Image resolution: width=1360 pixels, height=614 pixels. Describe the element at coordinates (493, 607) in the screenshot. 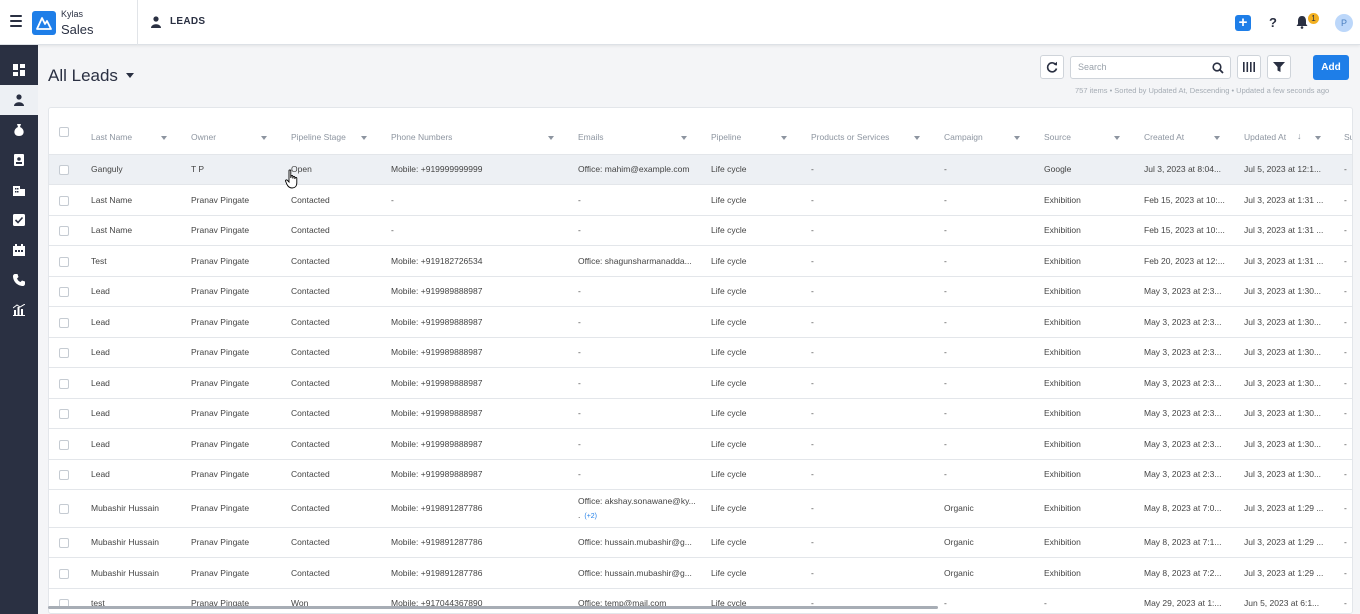

I see `horizontal-scrollbar` at that location.